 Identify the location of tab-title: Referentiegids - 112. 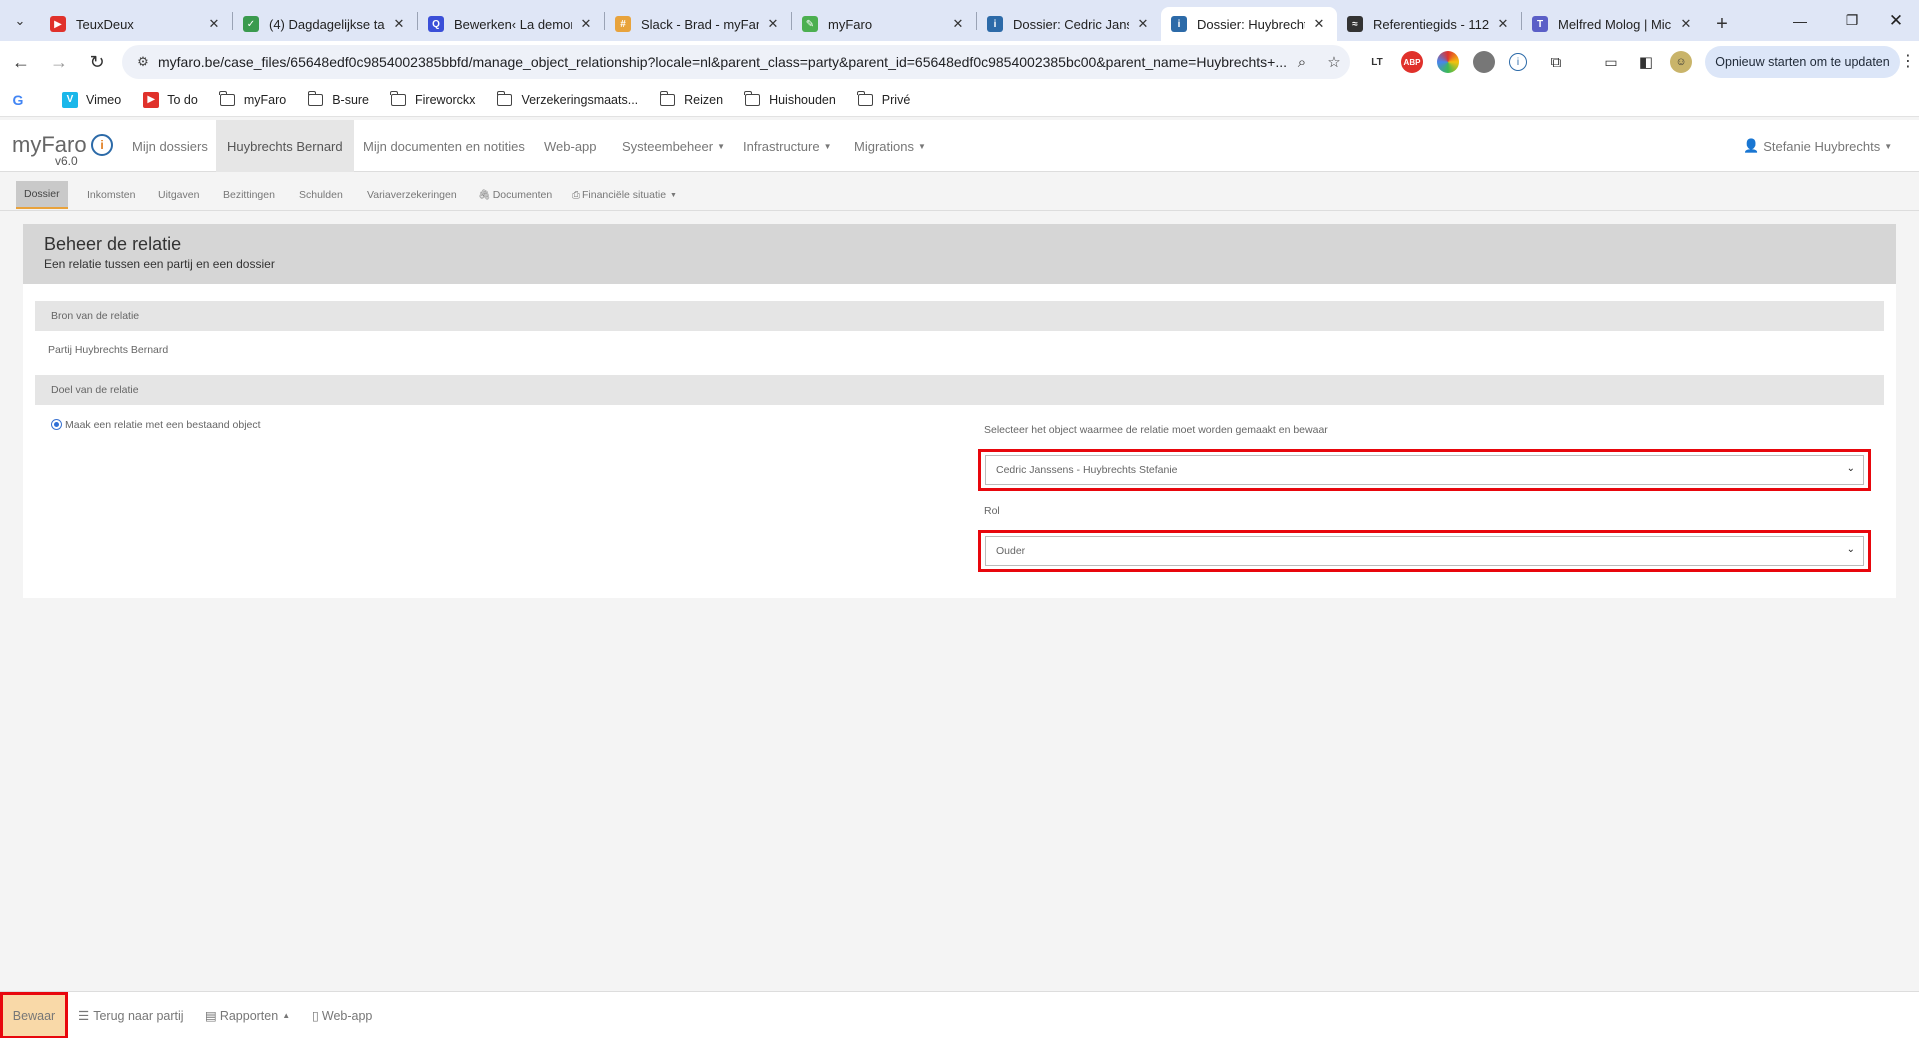
(1431, 24).